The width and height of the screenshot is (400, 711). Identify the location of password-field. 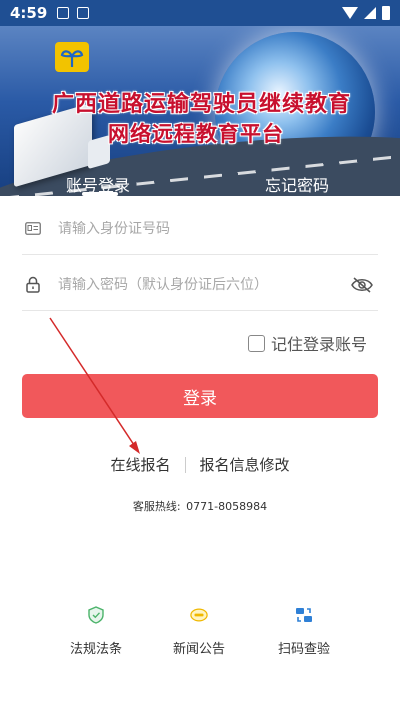
(200, 285).